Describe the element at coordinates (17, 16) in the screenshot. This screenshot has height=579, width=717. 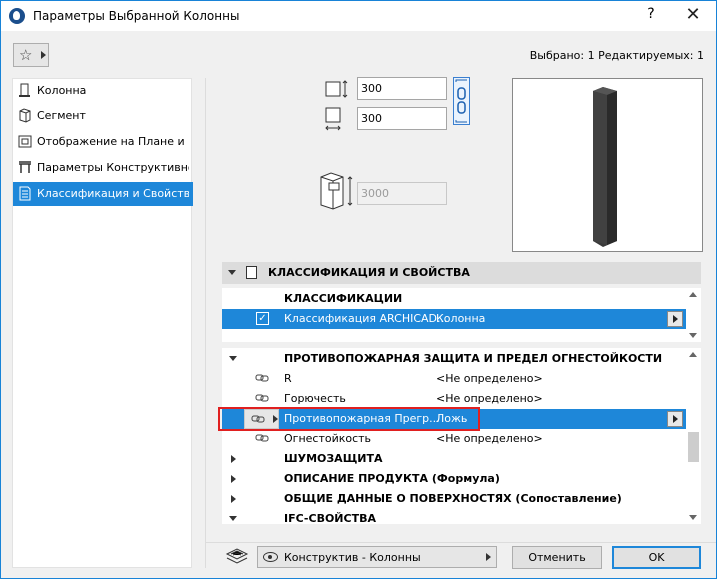
I see `archicad-app-icon` at that location.